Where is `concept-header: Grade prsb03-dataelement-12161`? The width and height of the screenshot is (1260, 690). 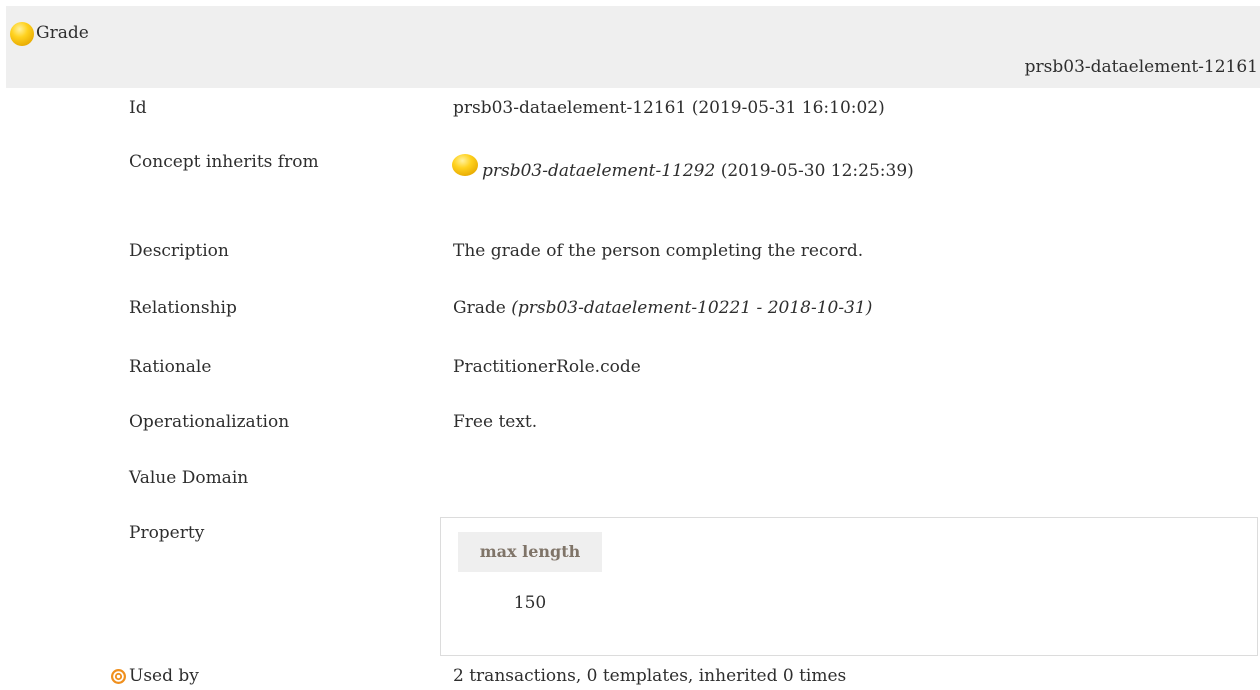 concept-header: Grade prsb03-dataelement-12161 is located at coordinates (633, 47).